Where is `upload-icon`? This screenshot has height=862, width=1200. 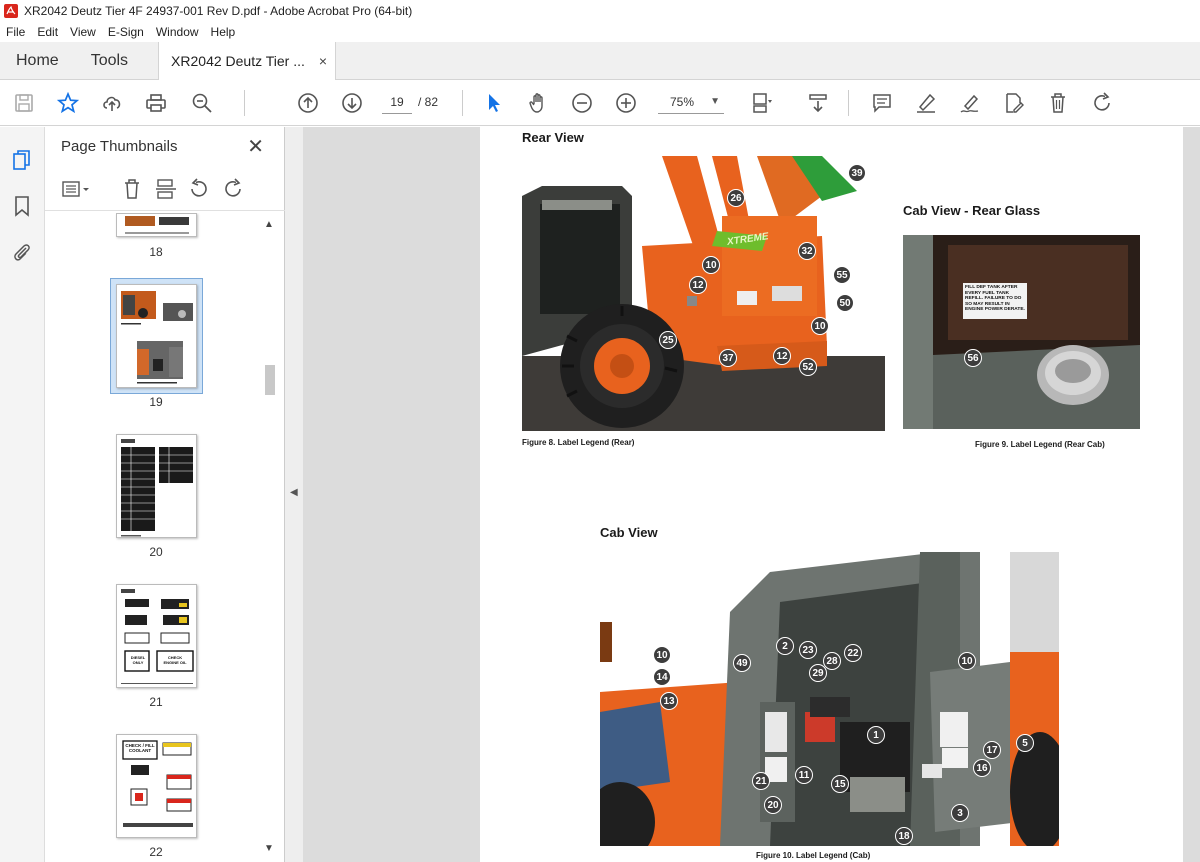 upload-icon is located at coordinates (112, 103).